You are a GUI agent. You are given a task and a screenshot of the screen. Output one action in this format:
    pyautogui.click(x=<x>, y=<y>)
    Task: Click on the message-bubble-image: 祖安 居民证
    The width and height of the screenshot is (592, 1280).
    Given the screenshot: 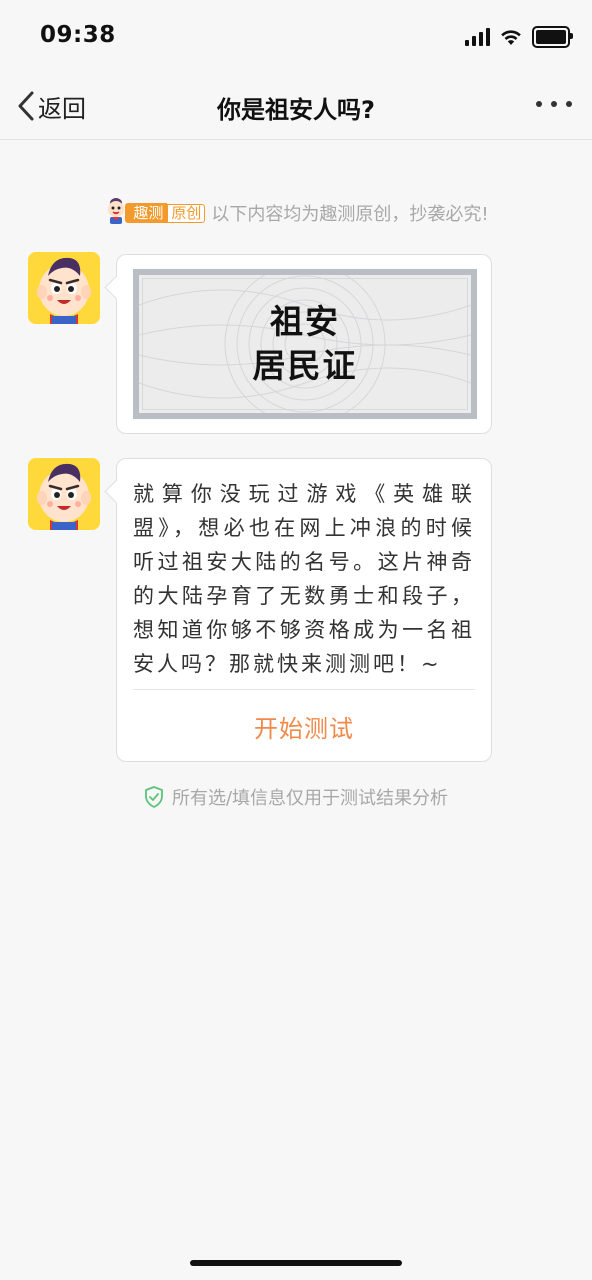 What is the action you would take?
    pyautogui.click(x=304, y=344)
    